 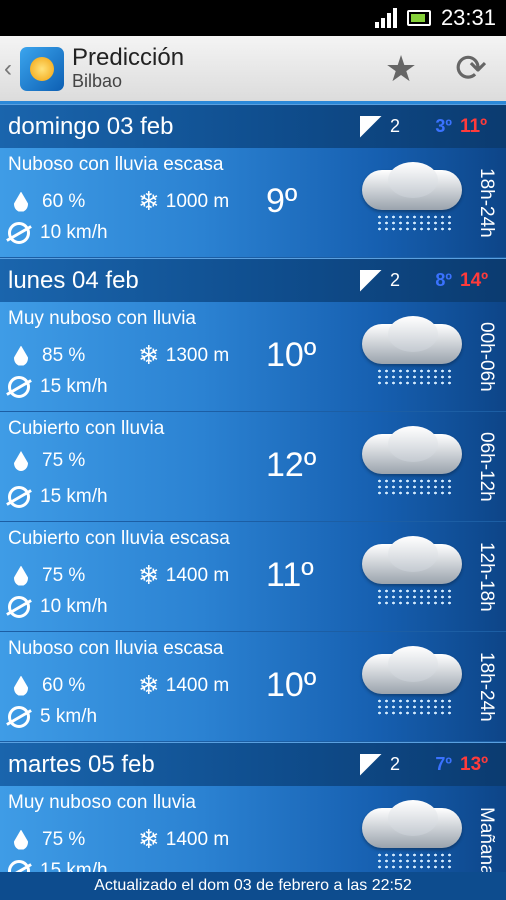 What do you see at coordinates (486, 577) in the screenshot?
I see `time-range: 12h-18h` at bounding box center [486, 577].